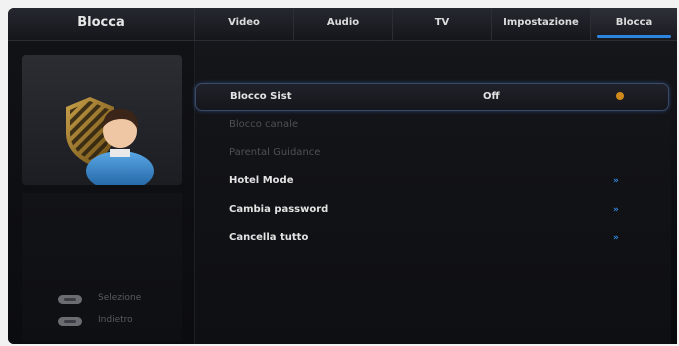 The width and height of the screenshot is (679, 346). What do you see at coordinates (101, 24) in the screenshot?
I see `page-title: Blocca` at bounding box center [101, 24].